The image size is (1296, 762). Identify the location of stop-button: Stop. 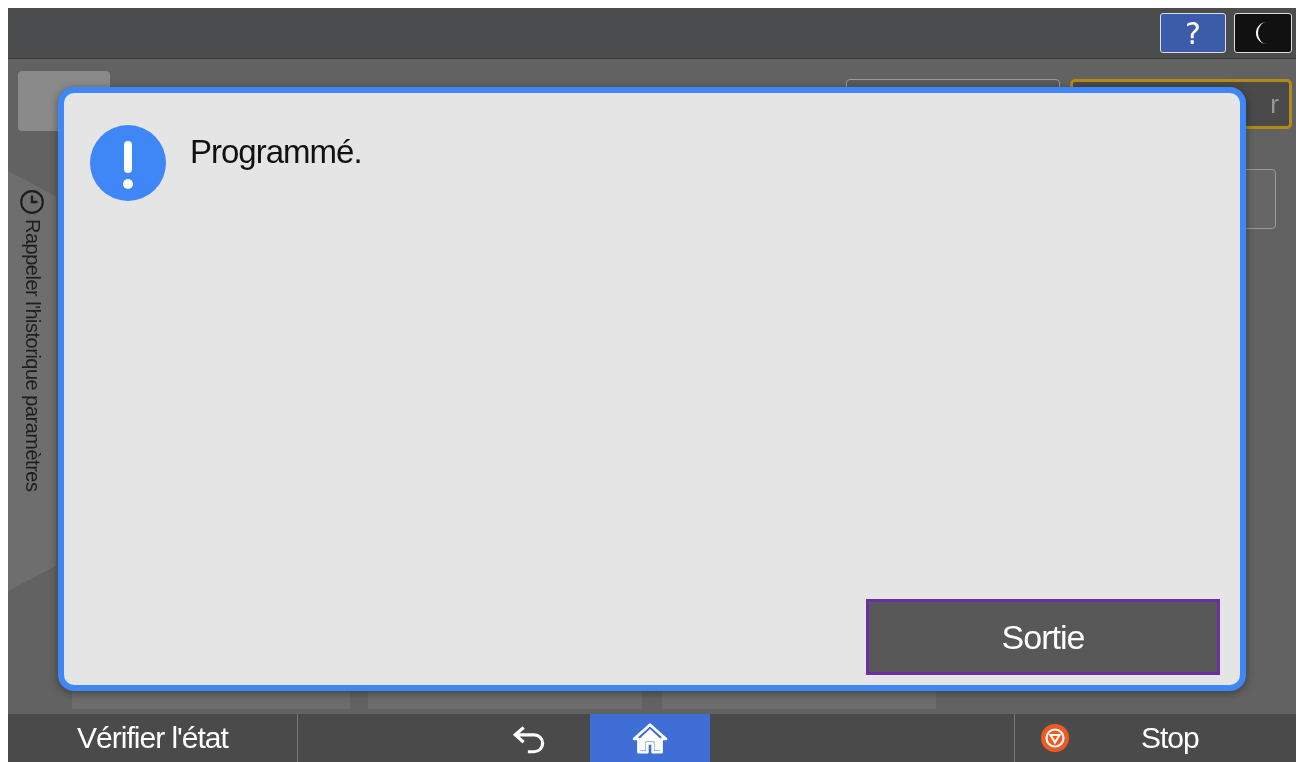
(1155, 738).